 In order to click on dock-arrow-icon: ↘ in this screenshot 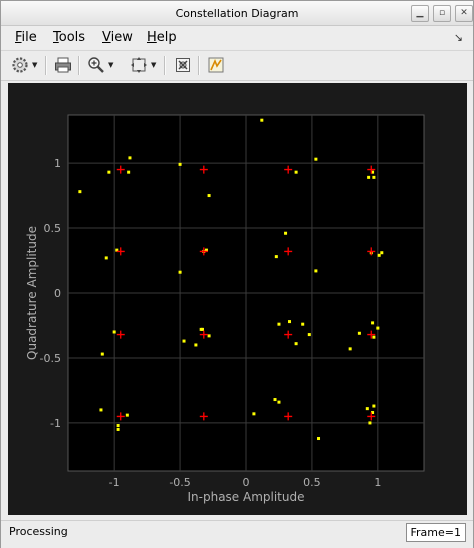, I will do `click(458, 37)`.